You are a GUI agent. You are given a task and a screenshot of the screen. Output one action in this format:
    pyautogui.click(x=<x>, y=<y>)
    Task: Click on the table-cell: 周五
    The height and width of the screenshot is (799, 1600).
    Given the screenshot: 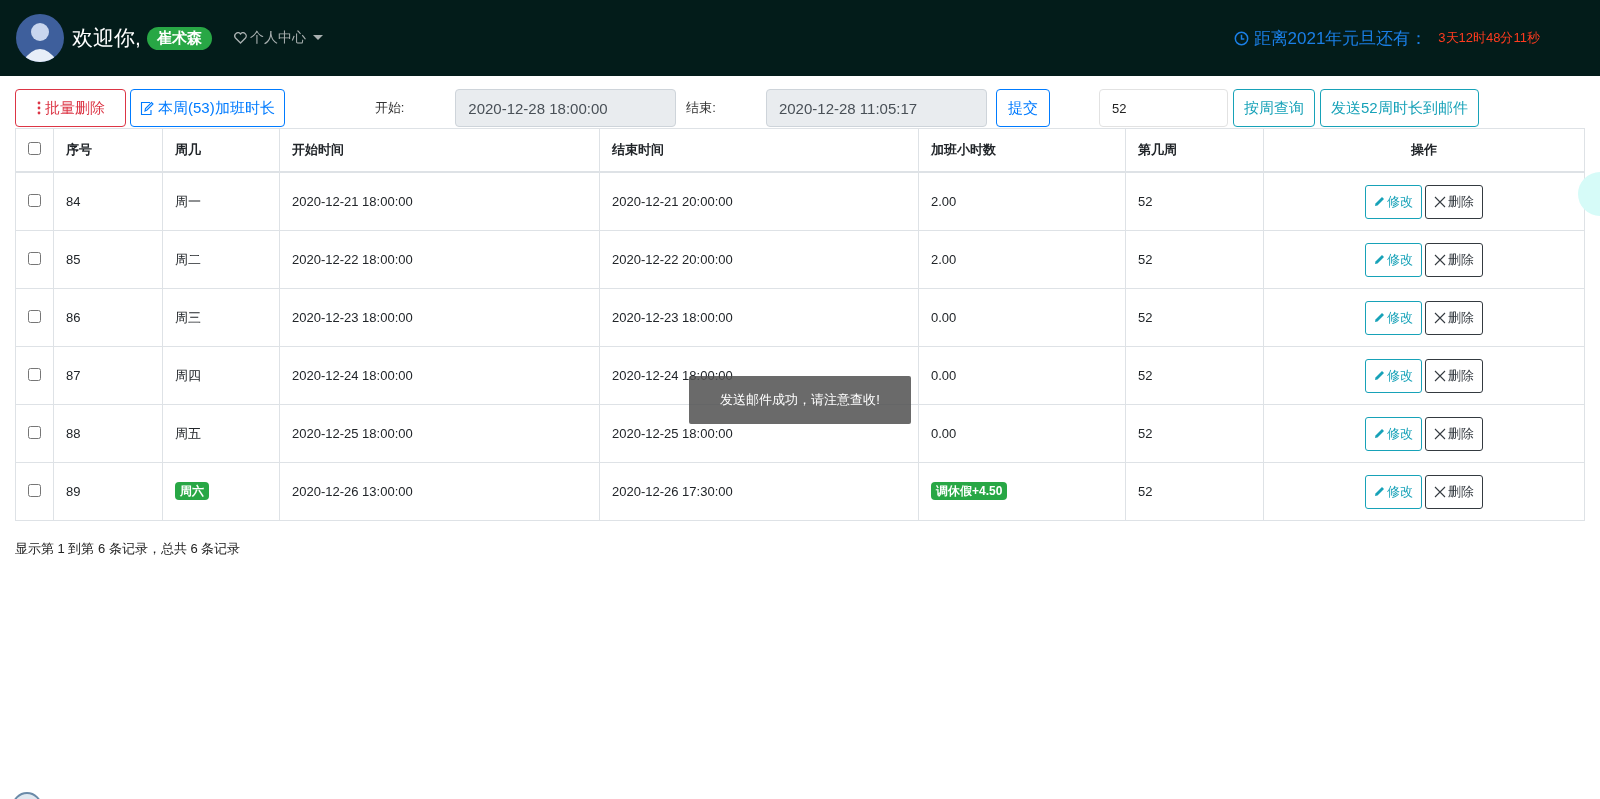 What is the action you would take?
    pyautogui.click(x=221, y=433)
    